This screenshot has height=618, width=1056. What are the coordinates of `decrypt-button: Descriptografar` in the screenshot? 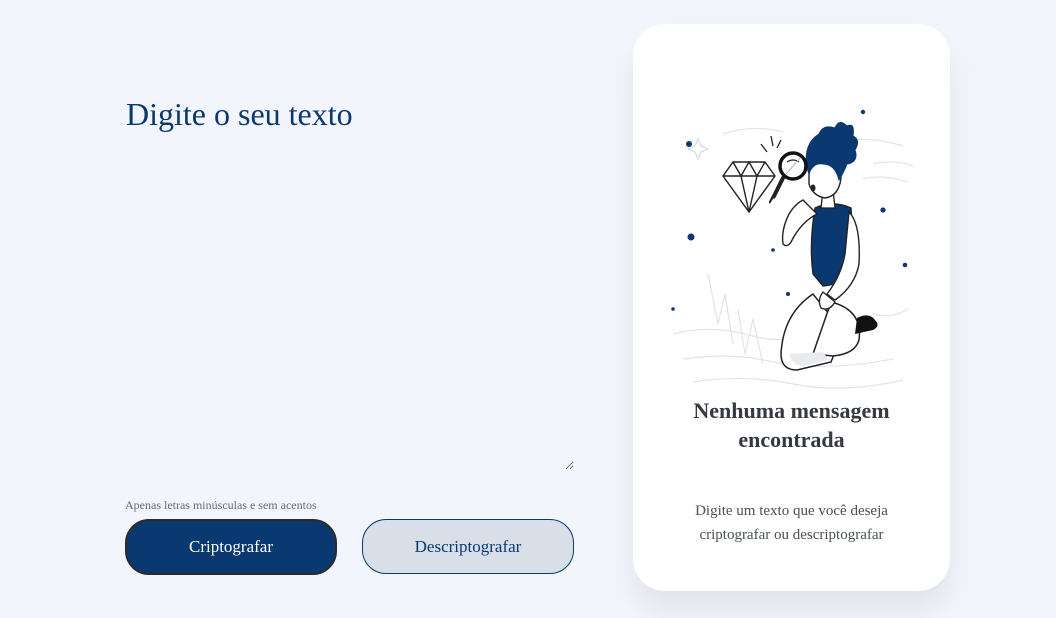 It's located at (468, 546).